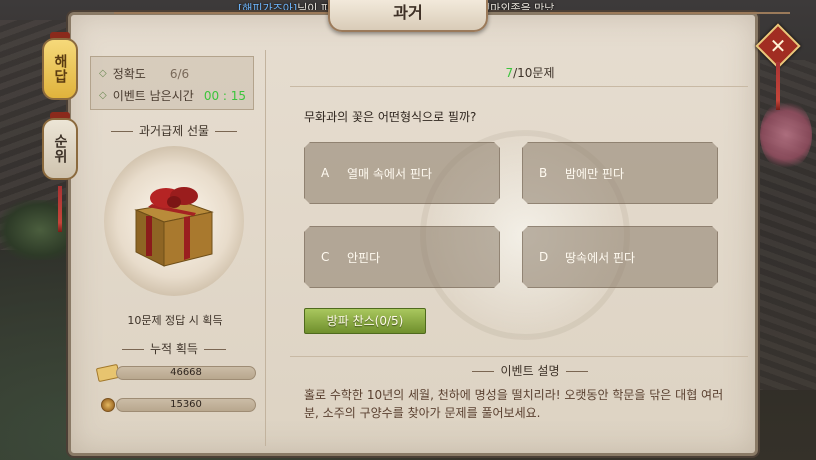 Image resolution: width=816 pixels, height=460 pixels. What do you see at coordinates (365, 321) in the screenshot?
I see `chance-button: 방파 찬스(0/5)` at bounding box center [365, 321].